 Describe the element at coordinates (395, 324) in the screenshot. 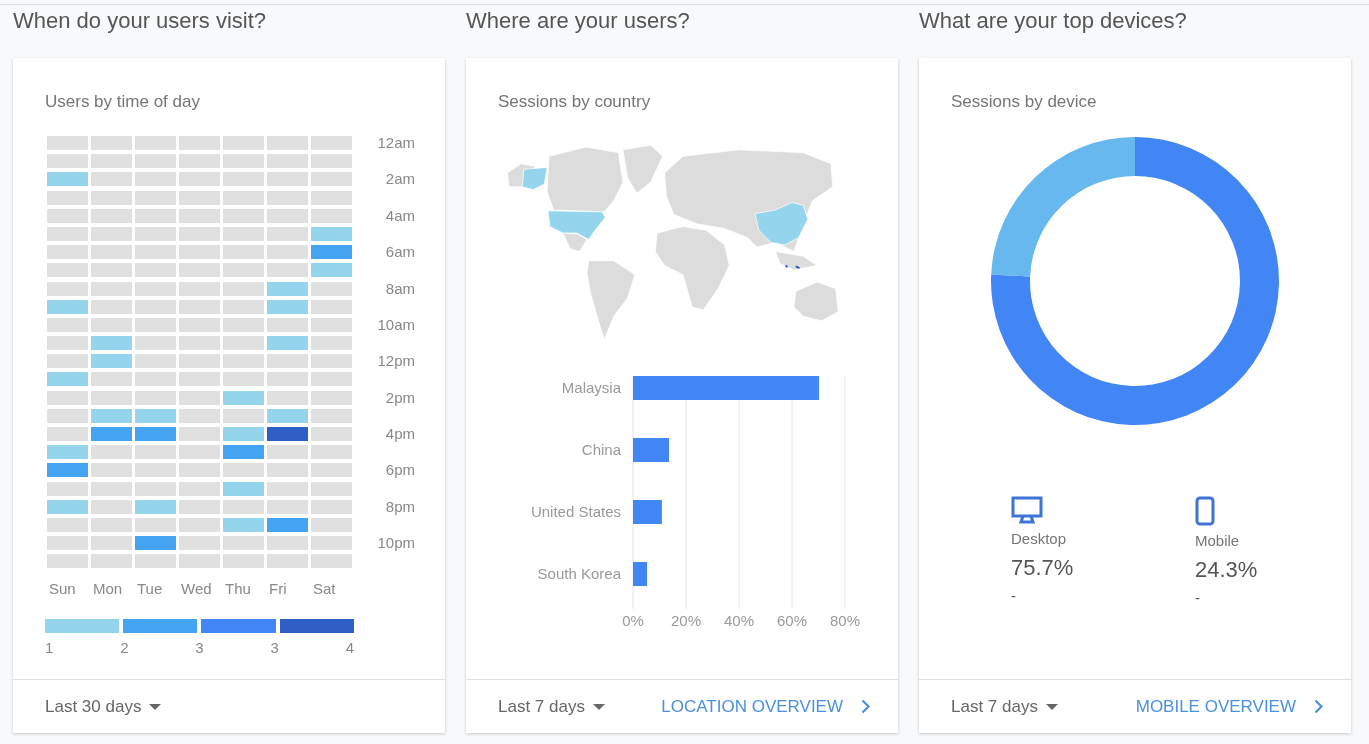

I see `hour-label: 10am` at that location.